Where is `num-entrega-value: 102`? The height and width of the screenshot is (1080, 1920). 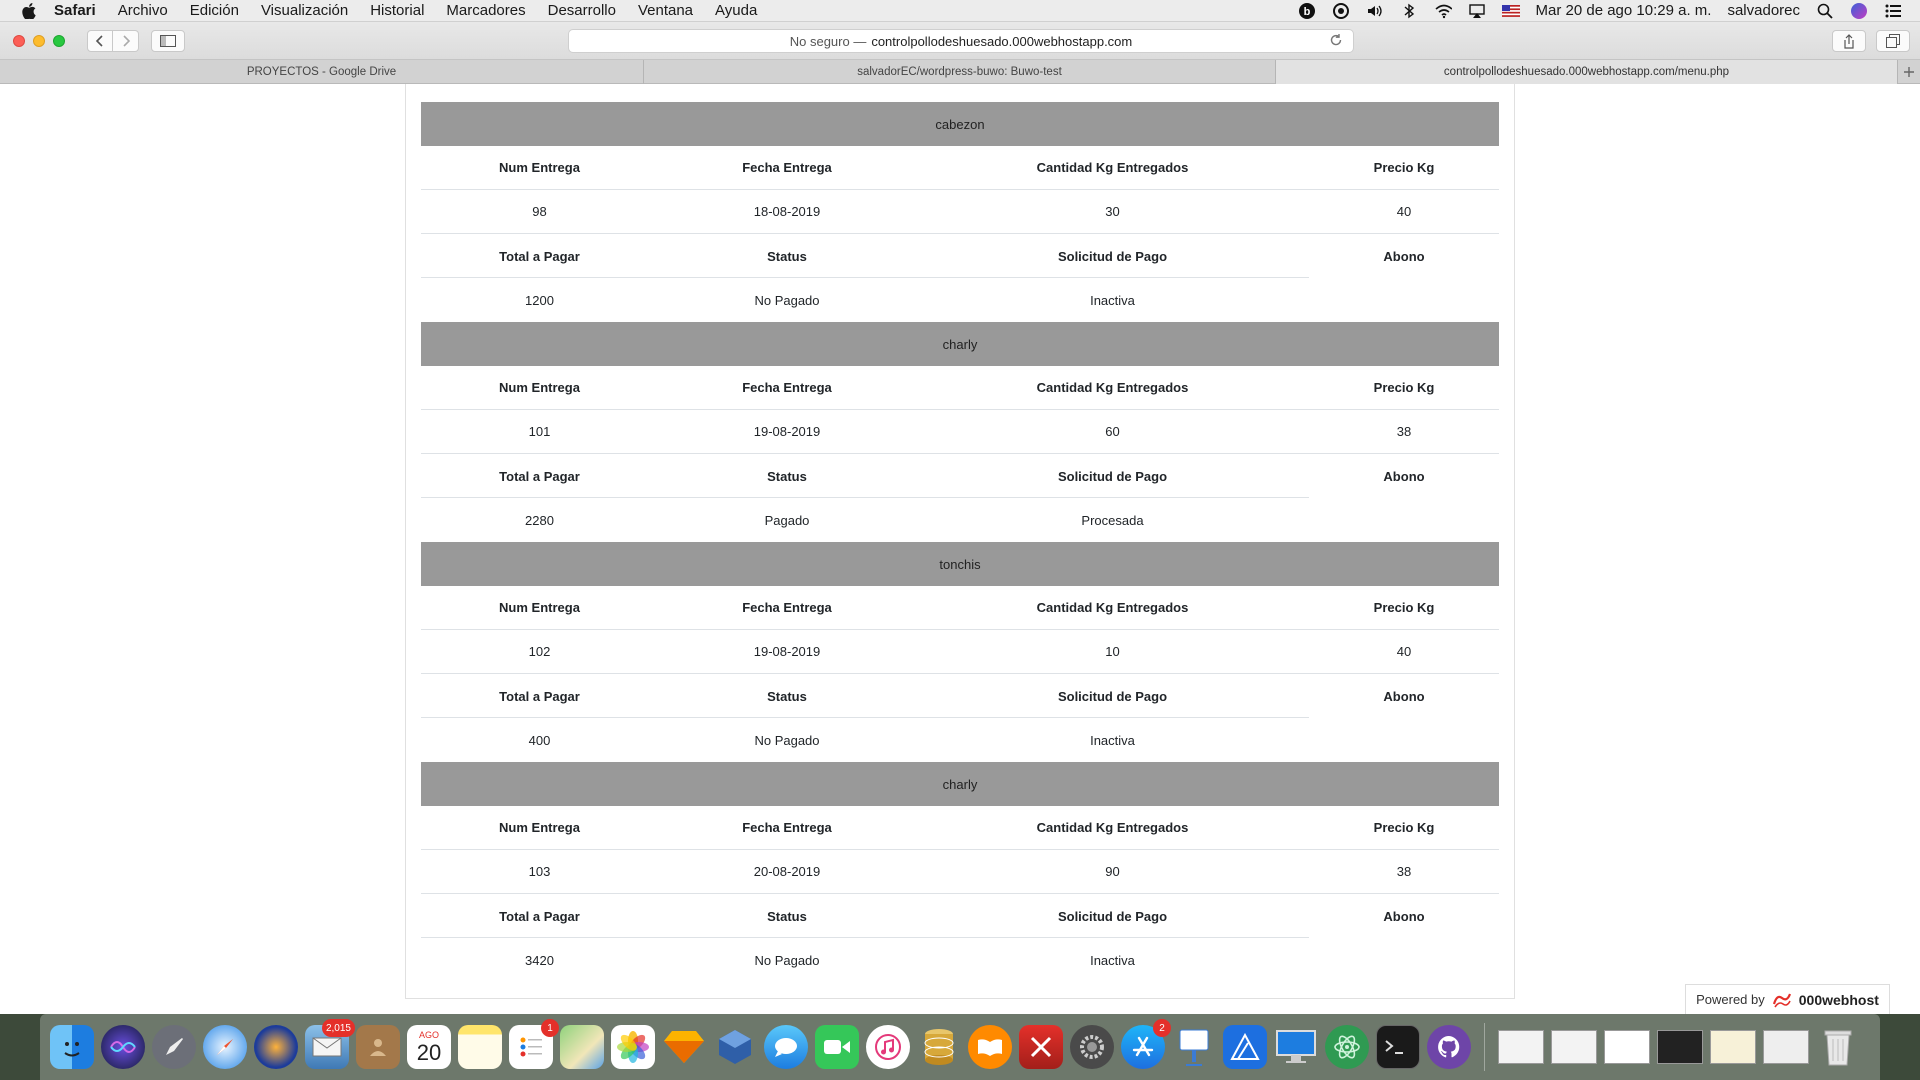 num-entrega-value: 102 is located at coordinates (539, 651).